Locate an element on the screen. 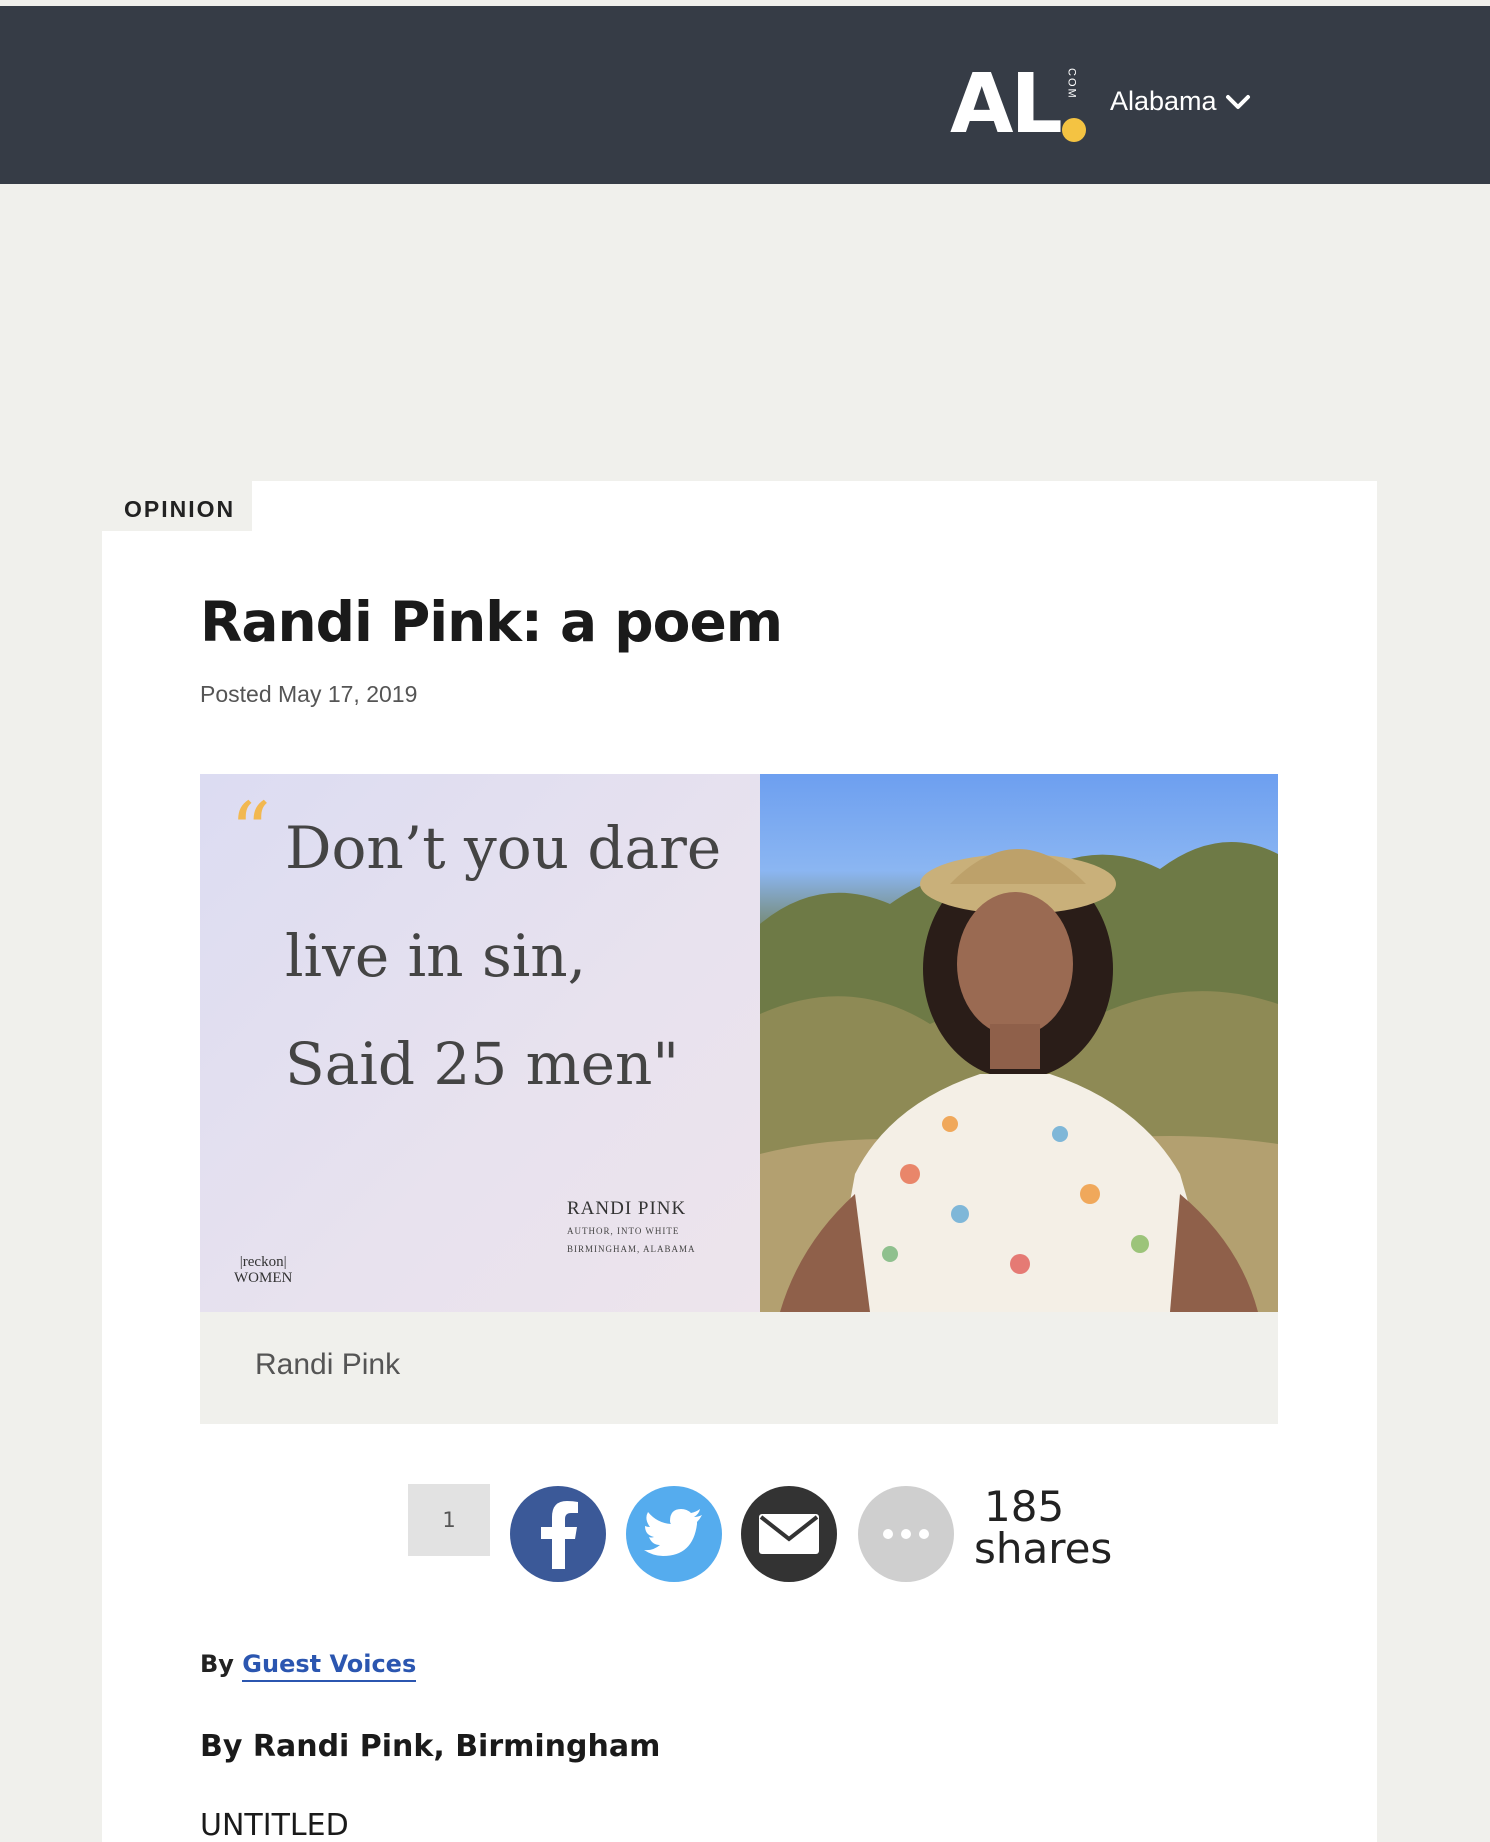 The height and width of the screenshot is (1842, 1490). email-share-button is located at coordinates (789, 1534).